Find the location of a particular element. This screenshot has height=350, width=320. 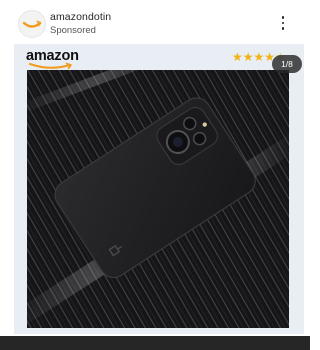

amazon-logo: amazon is located at coordinates (56, 59).